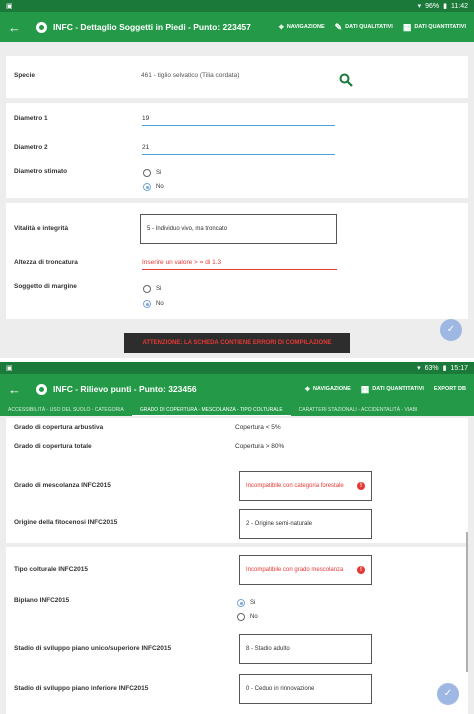  I want to click on origine-label: Origine della fitocenosi INFC2015, so click(66, 522).